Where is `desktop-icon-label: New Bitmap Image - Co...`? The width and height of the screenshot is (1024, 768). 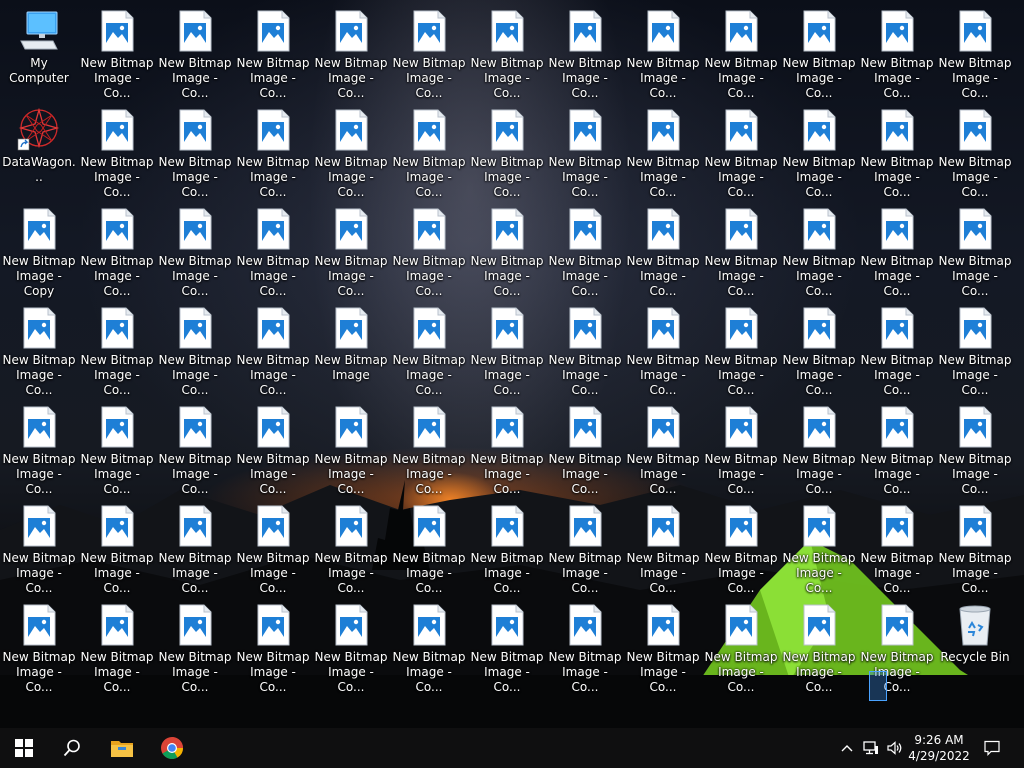
desktop-icon-label: New Bitmap Image - Co... is located at coordinates (585, 474).